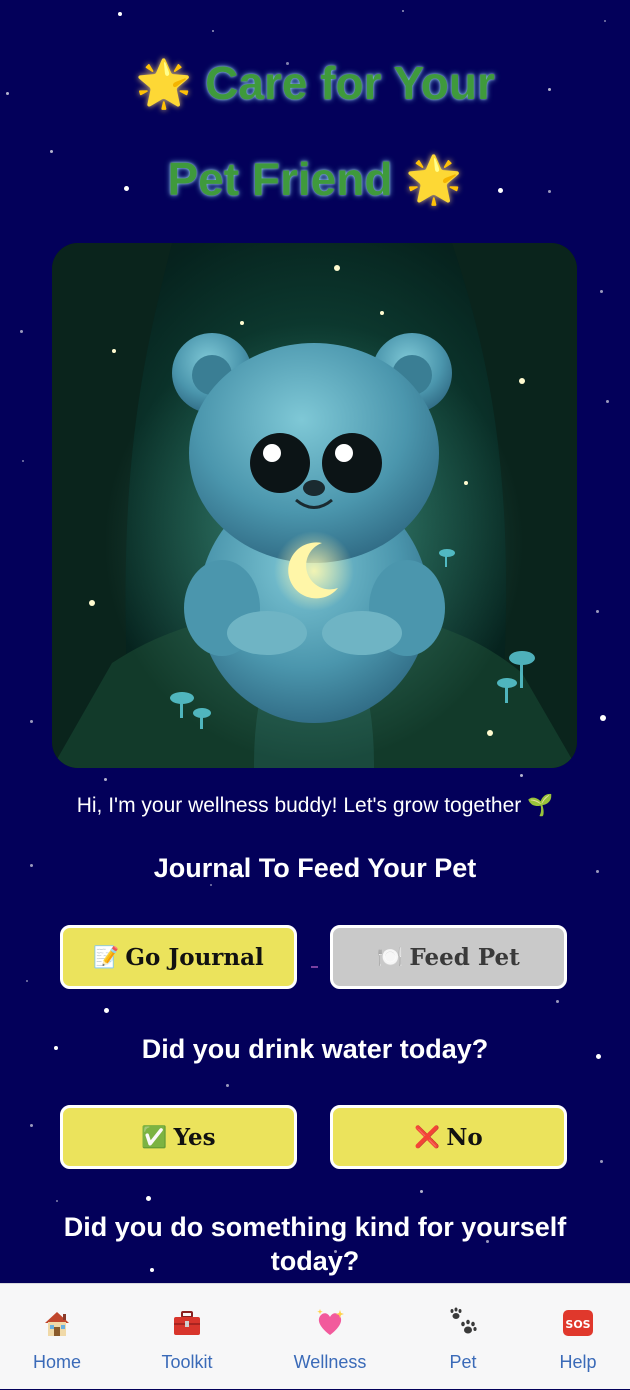  What do you see at coordinates (390, 956) in the screenshot?
I see `plate-icon: 🍽️` at bounding box center [390, 956].